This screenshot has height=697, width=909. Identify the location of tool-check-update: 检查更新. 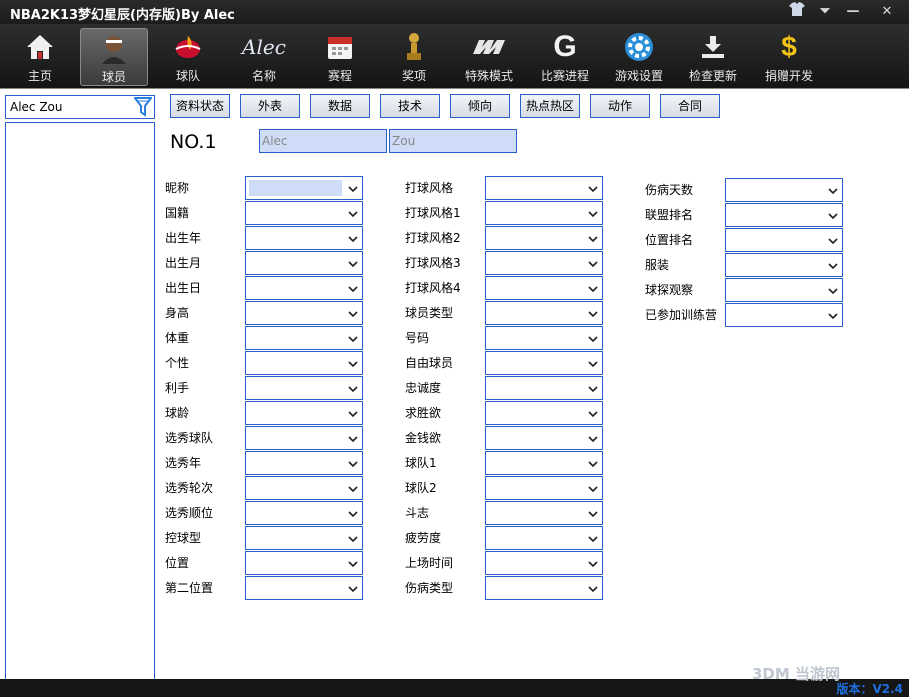
(713, 57).